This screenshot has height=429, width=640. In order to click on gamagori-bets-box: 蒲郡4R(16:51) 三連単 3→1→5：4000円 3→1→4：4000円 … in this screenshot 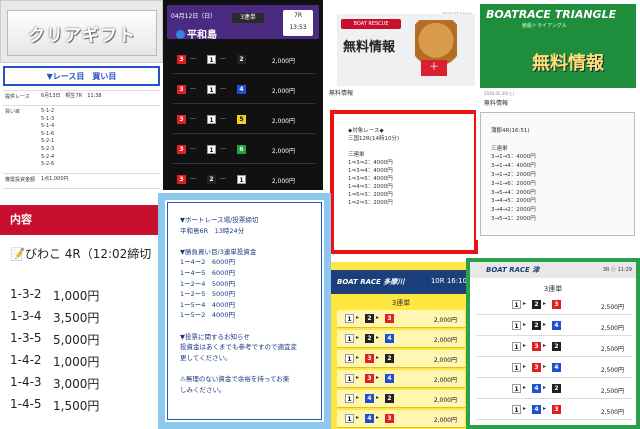, I will do `click(557, 174)`.